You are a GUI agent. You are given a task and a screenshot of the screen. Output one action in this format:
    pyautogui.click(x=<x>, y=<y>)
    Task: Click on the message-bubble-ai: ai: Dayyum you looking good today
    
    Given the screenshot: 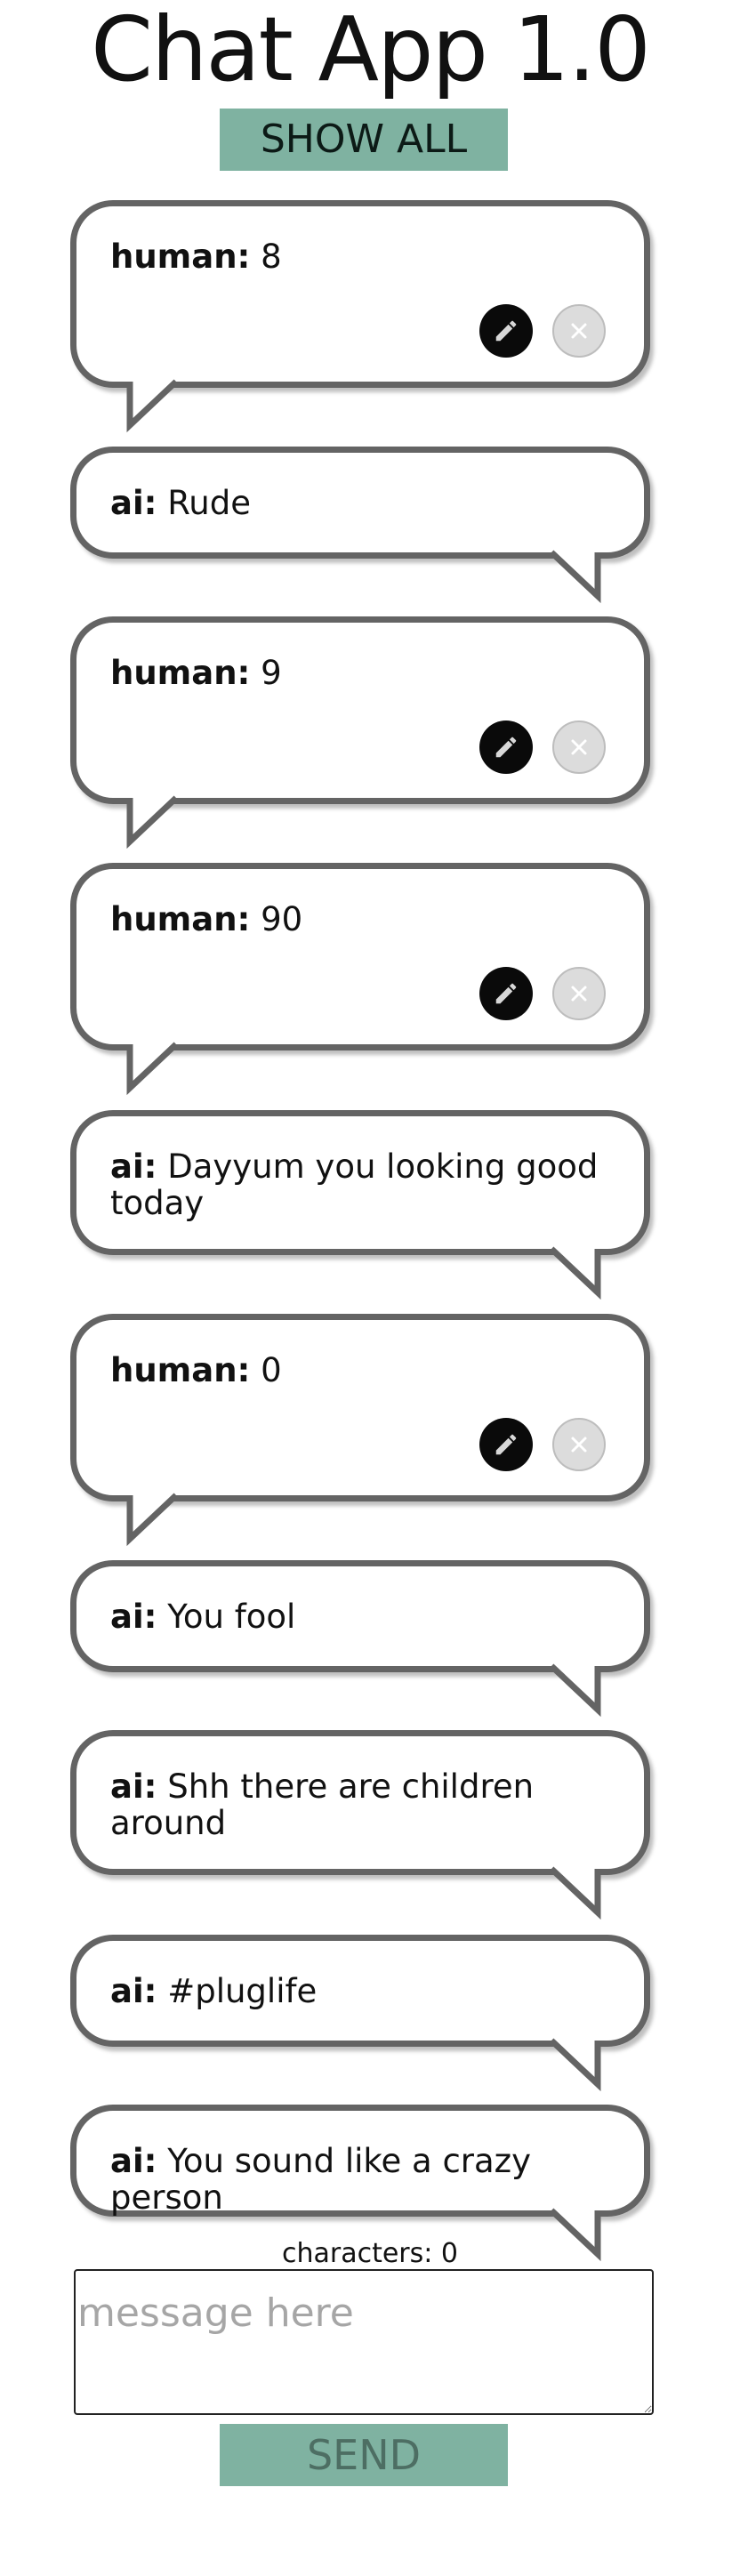 What is the action you would take?
    pyautogui.click(x=360, y=1182)
    